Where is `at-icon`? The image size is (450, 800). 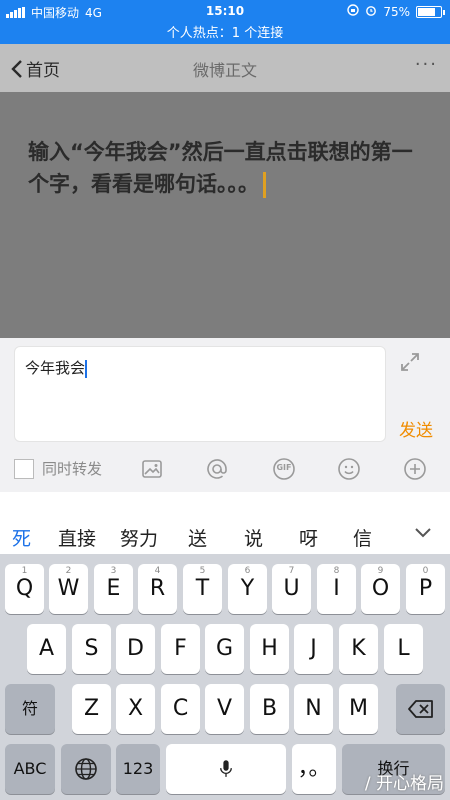
at-icon is located at coordinates (217, 469).